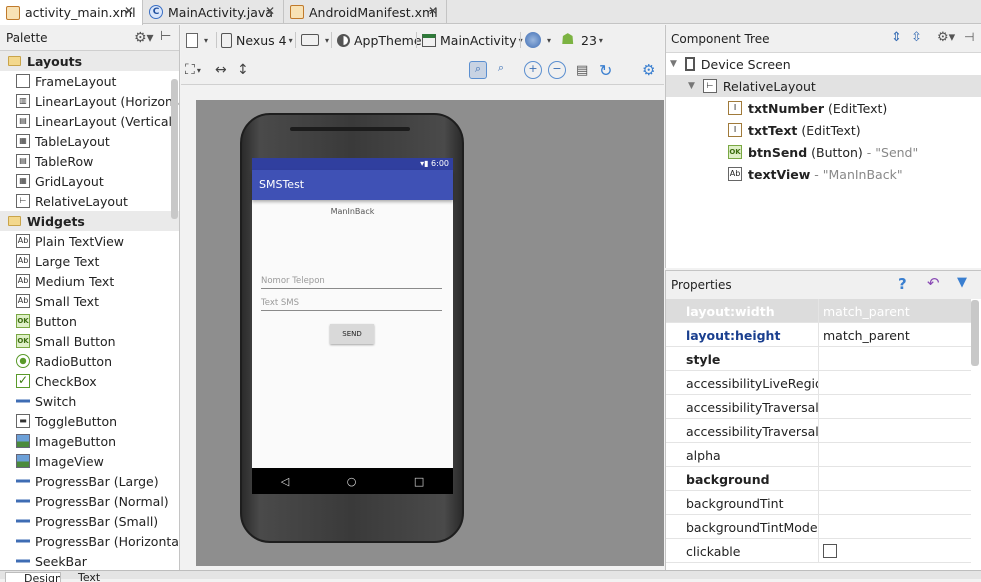 The width and height of the screenshot is (981, 582). I want to click on property-row-layout-width: layout:width match_parent, so click(818, 311).